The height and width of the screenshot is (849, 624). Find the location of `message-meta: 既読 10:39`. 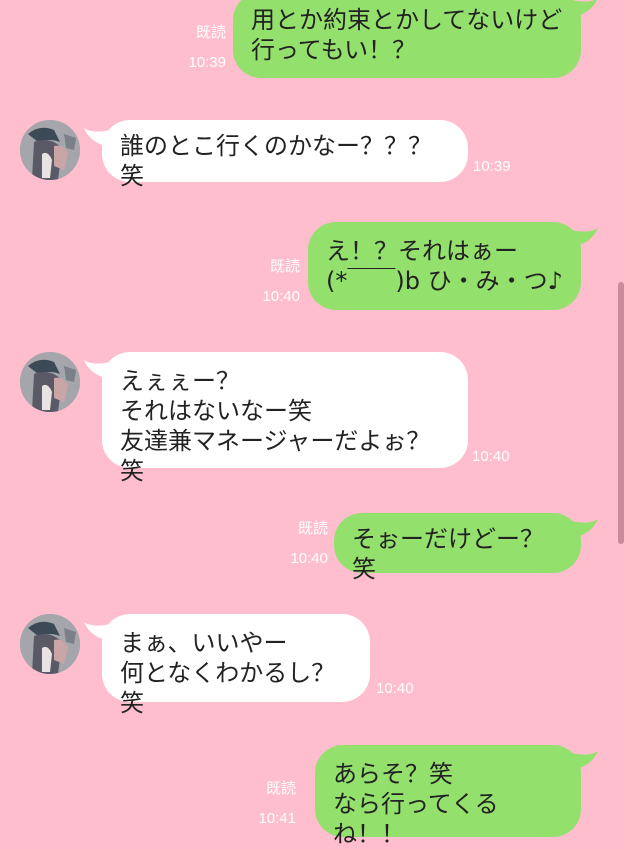

message-meta: 既読 10:39 is located at coordinates (203, 48).